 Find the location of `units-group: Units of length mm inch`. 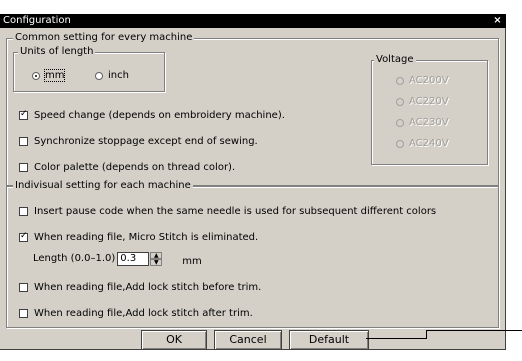

units-group: Units of length mm inch is located at coordinates (89, 69).